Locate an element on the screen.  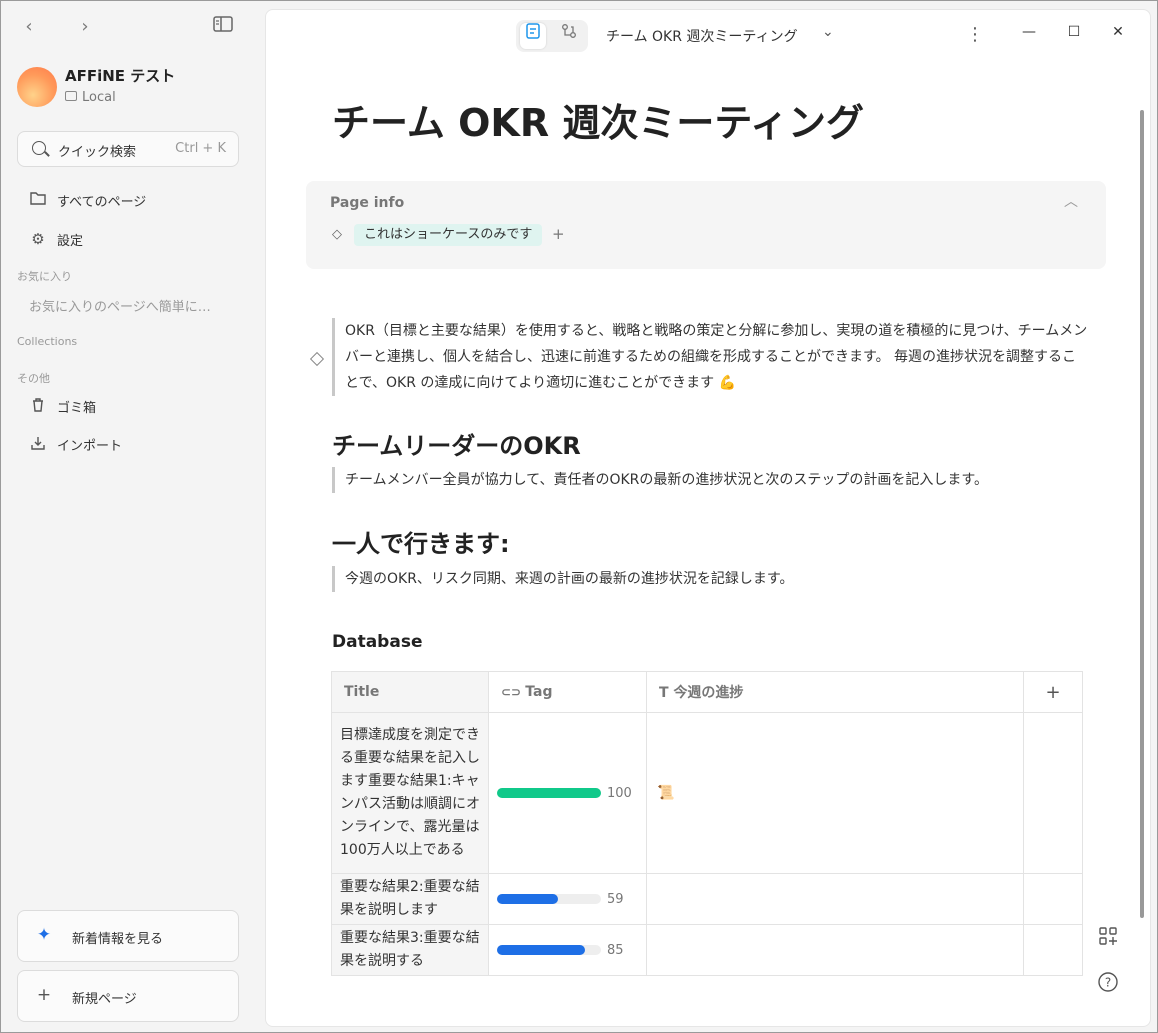
row-title: 重要な結果2:重要な結果を説明します is located at coordinates (410, 898).